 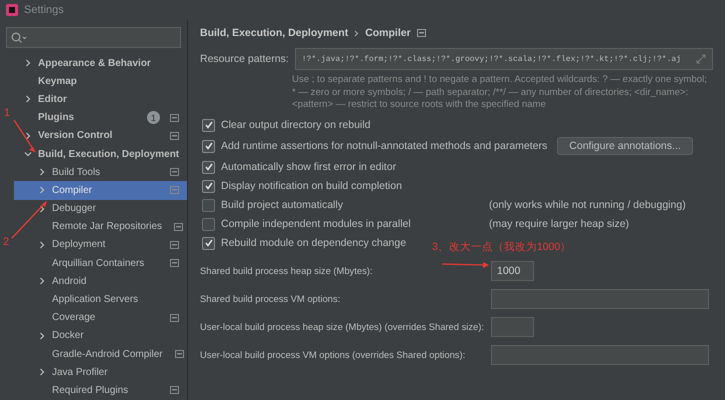 What do you see at coordinates (286, 270) in the screenshot?
I see `field-label: Shared build process heap size (Mbytes):` at bounding box center [286, 270].